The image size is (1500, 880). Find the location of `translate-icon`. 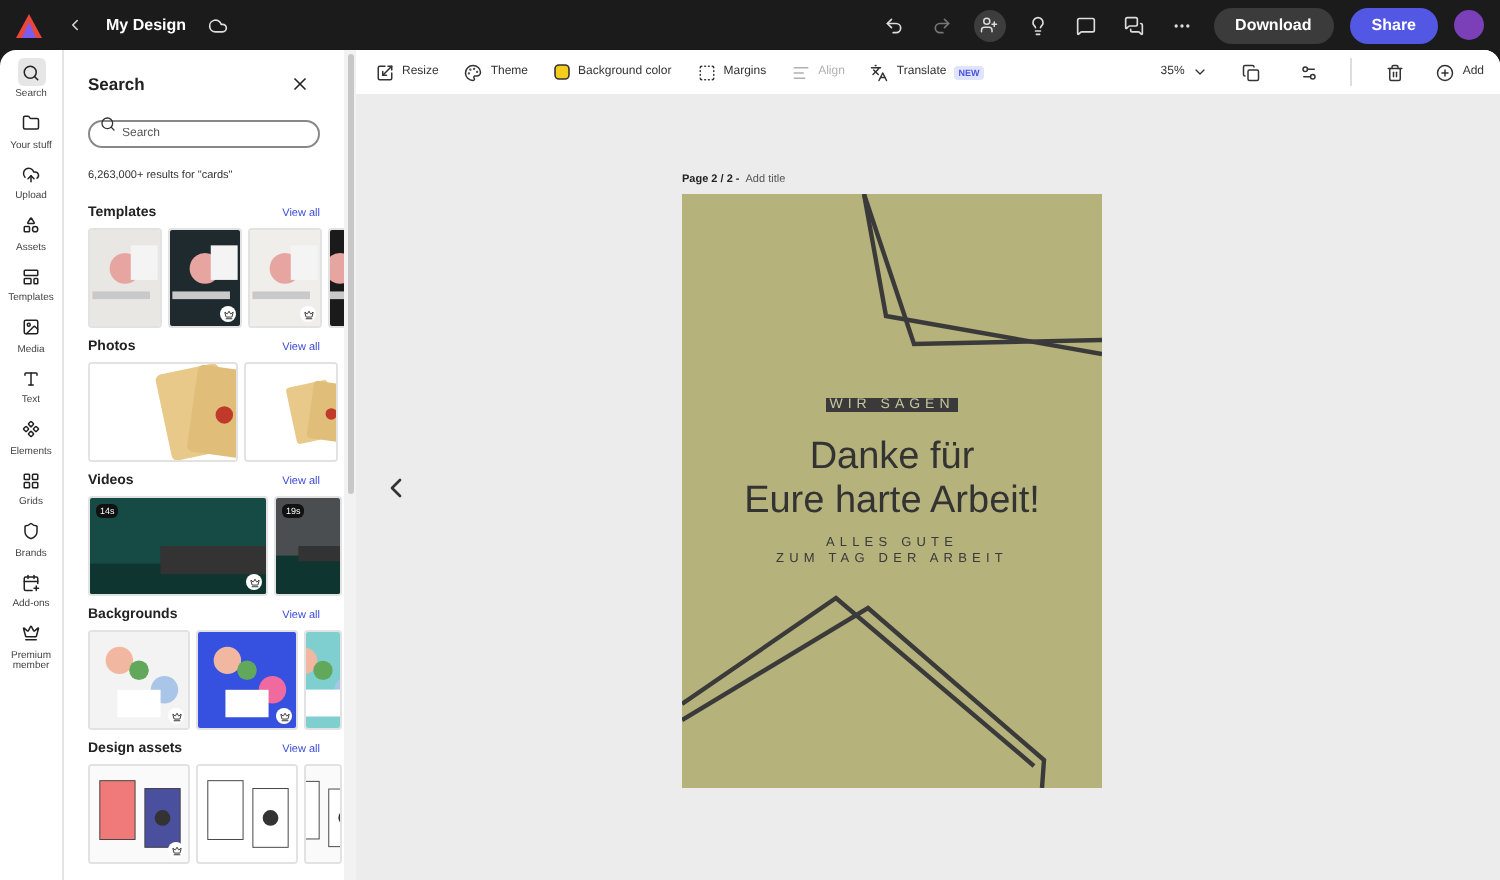

translate-icon is located at coordinates (879, 72).